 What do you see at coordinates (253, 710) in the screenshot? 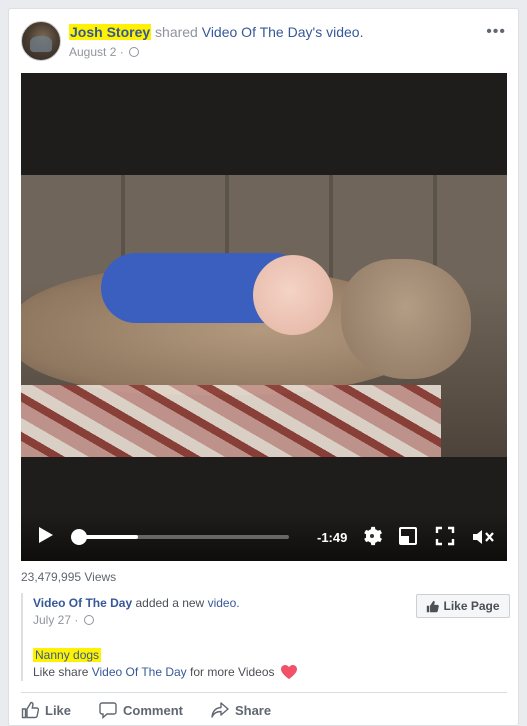
I see `share-label: Share` at bounding box center [253, 710].